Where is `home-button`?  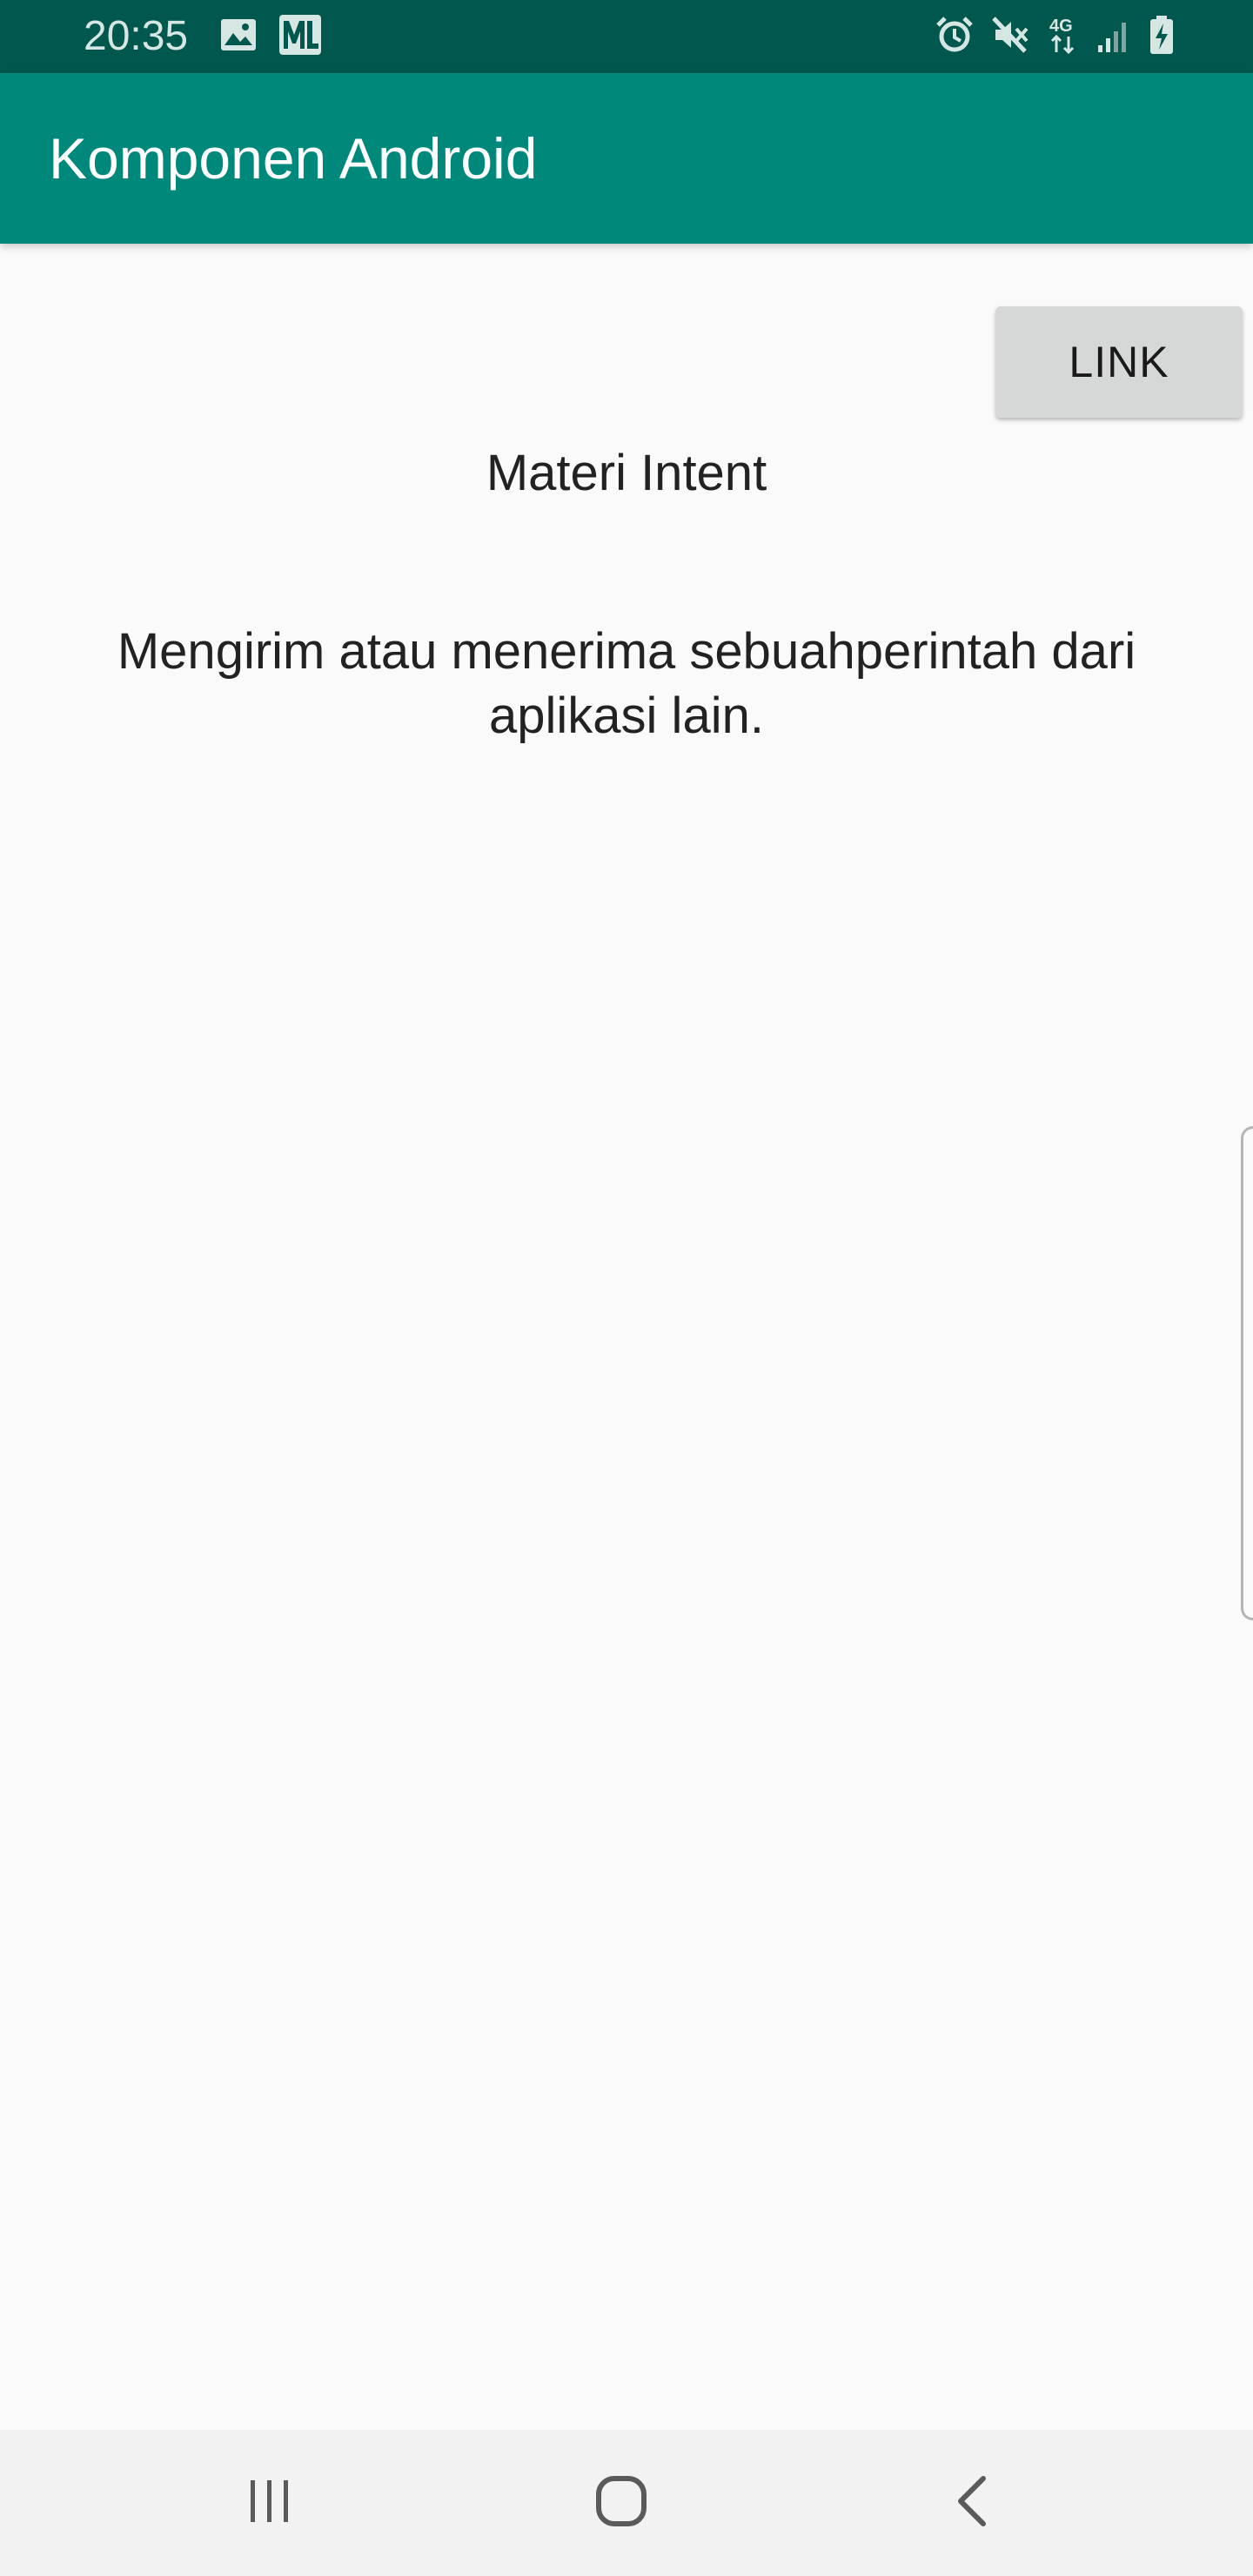 home-button is located at coordinates (621, 2502).